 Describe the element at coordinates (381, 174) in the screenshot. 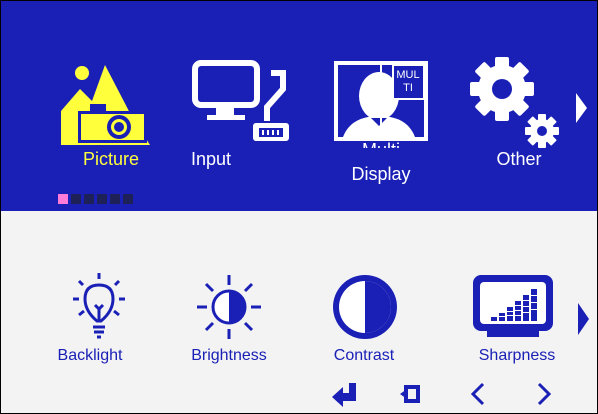

I see `menu-item-label-line2: Display` at that location.